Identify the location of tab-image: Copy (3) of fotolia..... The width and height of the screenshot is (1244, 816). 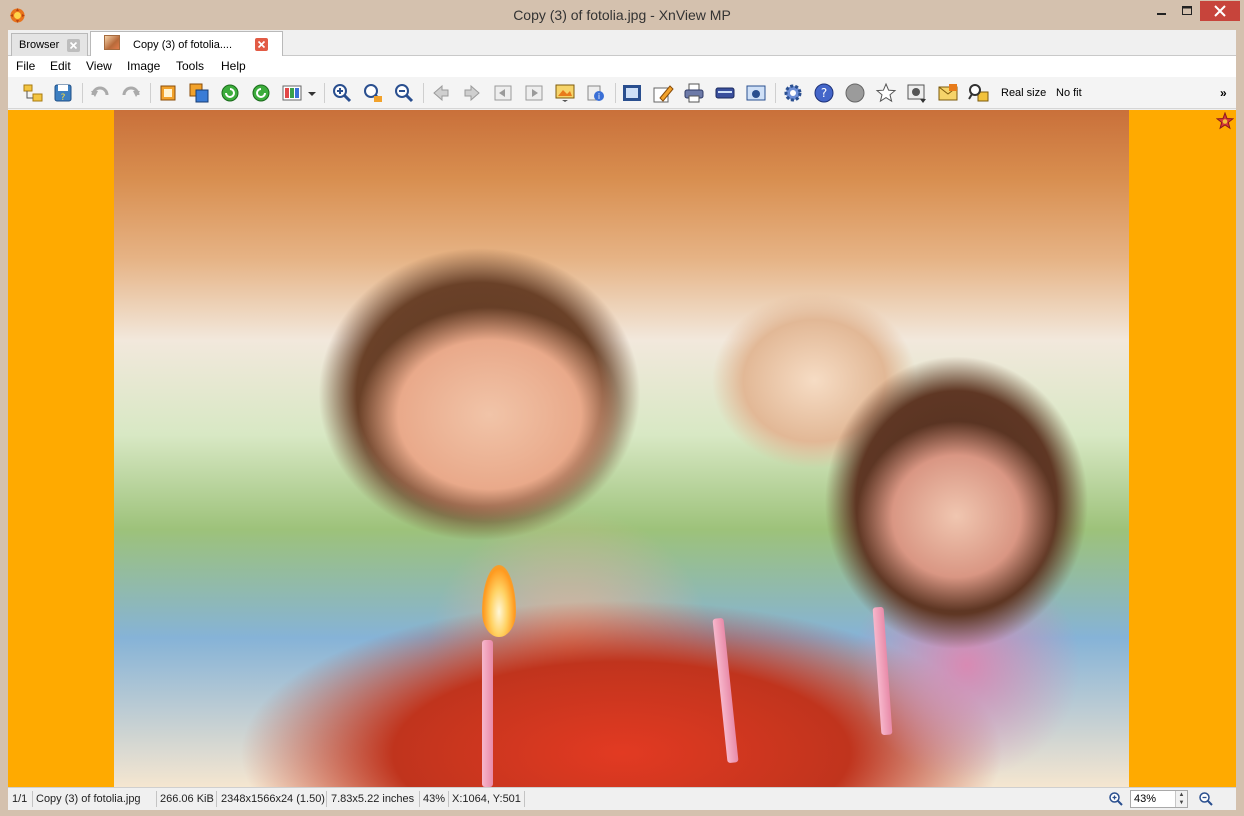
(186, 44).